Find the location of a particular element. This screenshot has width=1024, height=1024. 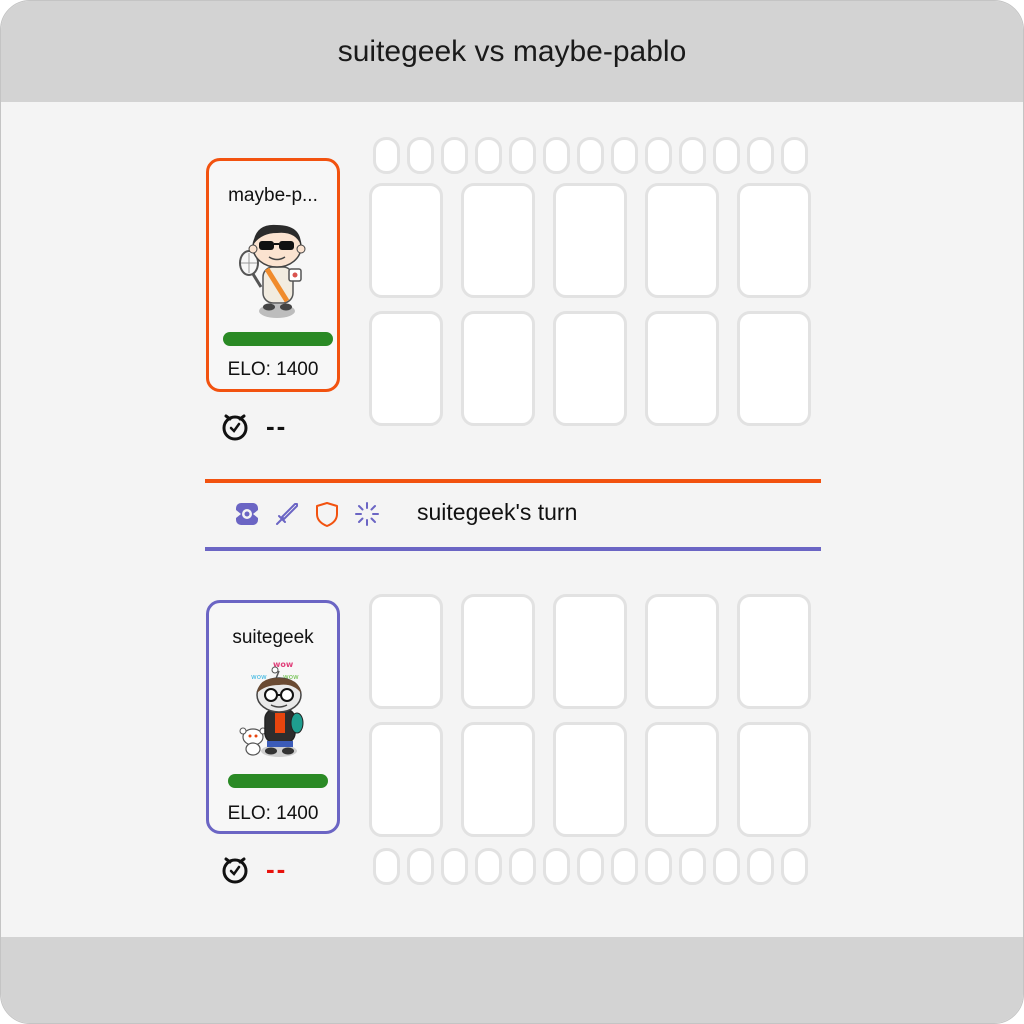

opponent-timer-value: -- is located at coordinates (277, 426).